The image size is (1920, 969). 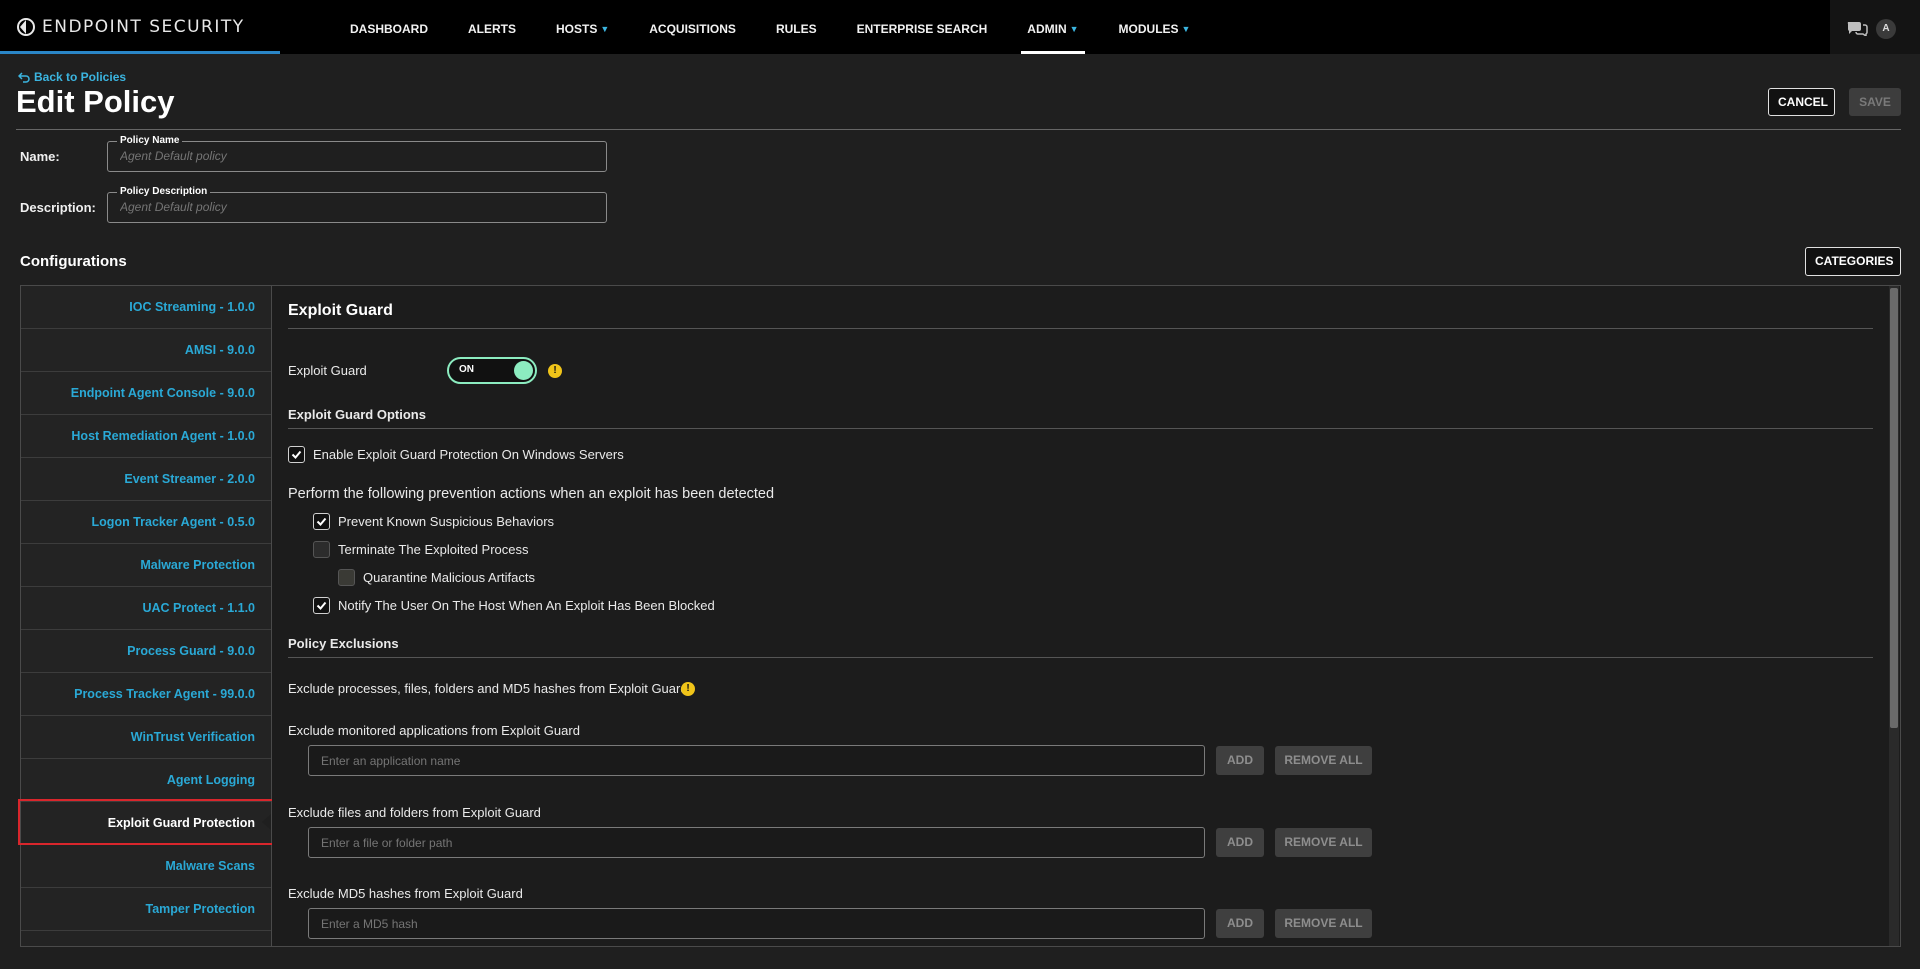 I want to click on sidebar-item-logon-tracker-agent: Logon Tracker Agent - 0.5.0, so click(x=146, y=522).